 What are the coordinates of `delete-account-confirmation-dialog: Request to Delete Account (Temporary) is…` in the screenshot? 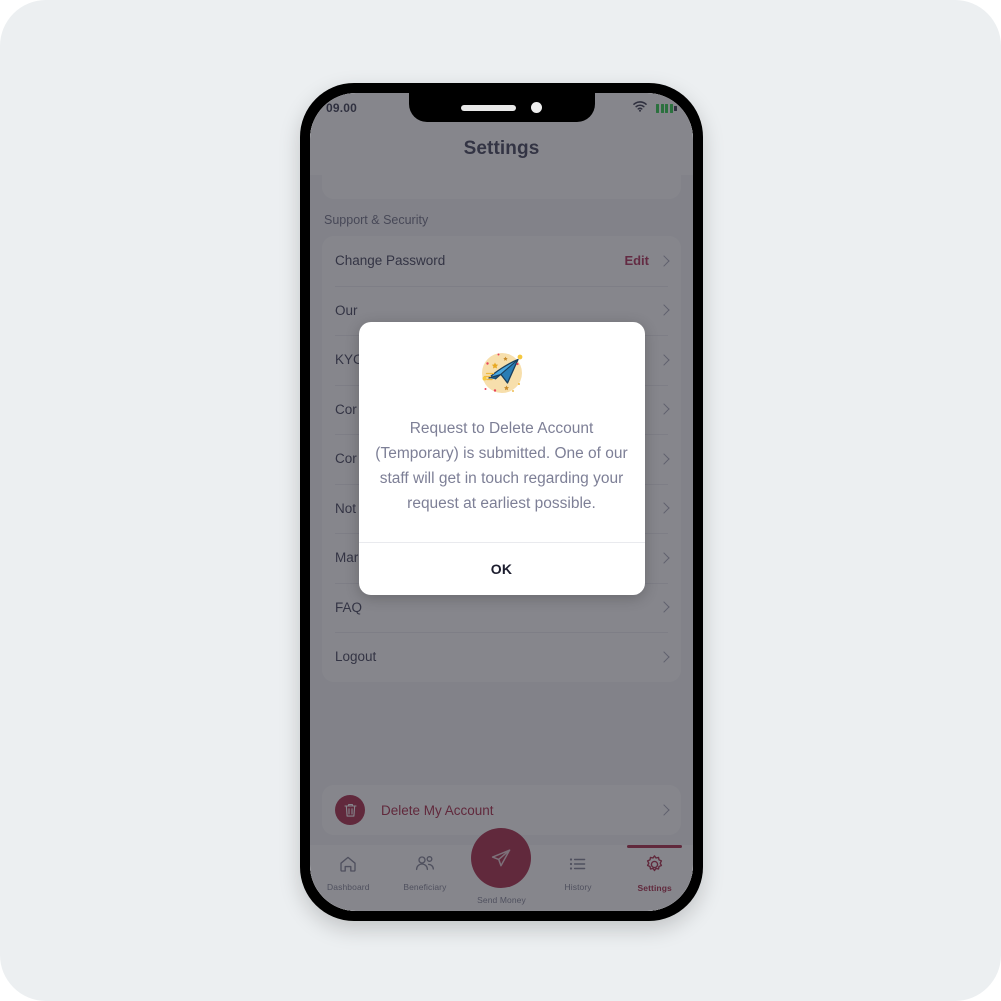 It's located at (501, 458).